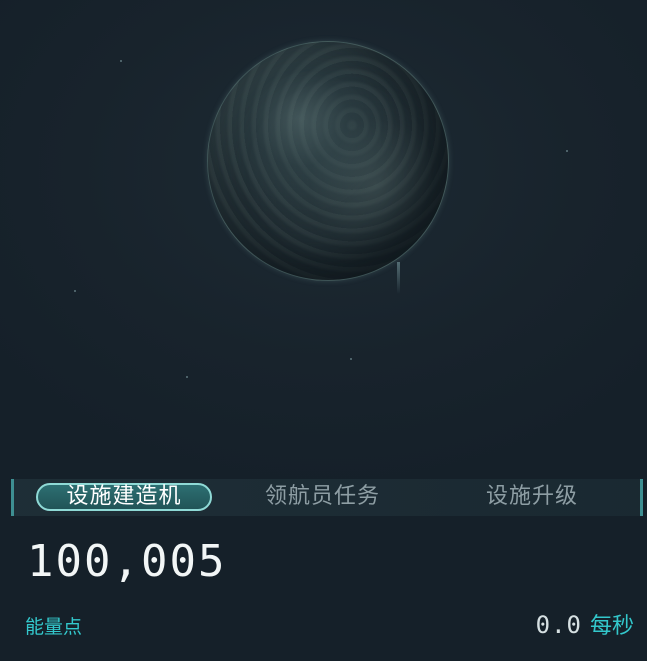  Describe the element at coordinates (54, 627) in the screenshot. I see `energy-points-label: 能量点` at that location.